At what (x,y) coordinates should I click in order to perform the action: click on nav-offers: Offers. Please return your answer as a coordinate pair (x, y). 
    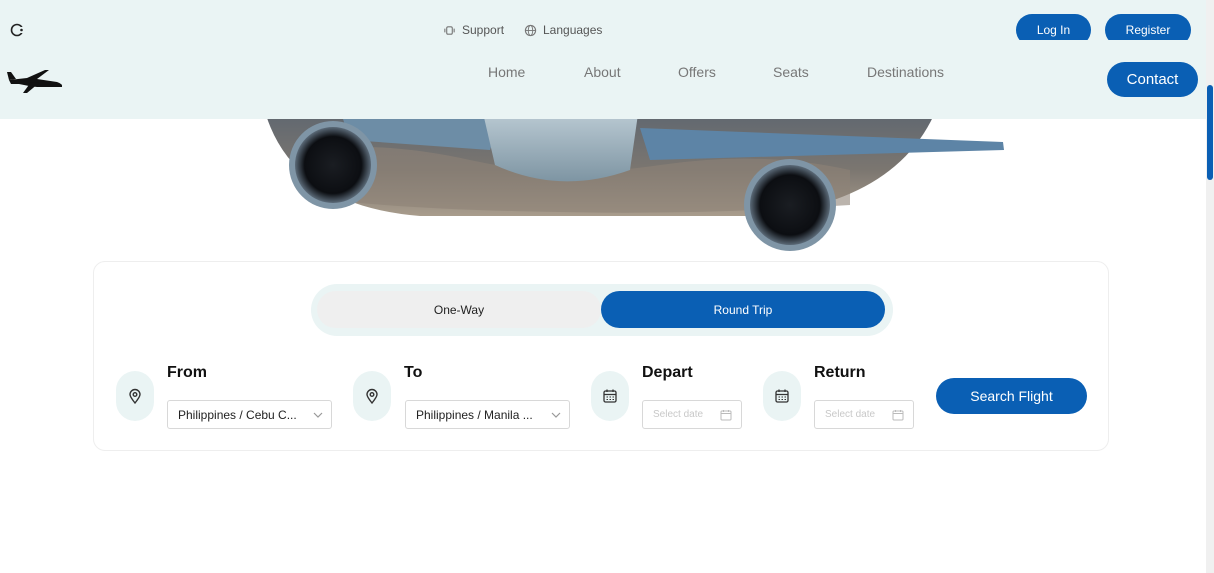
    Looking at the image, I should click on (697, 72).